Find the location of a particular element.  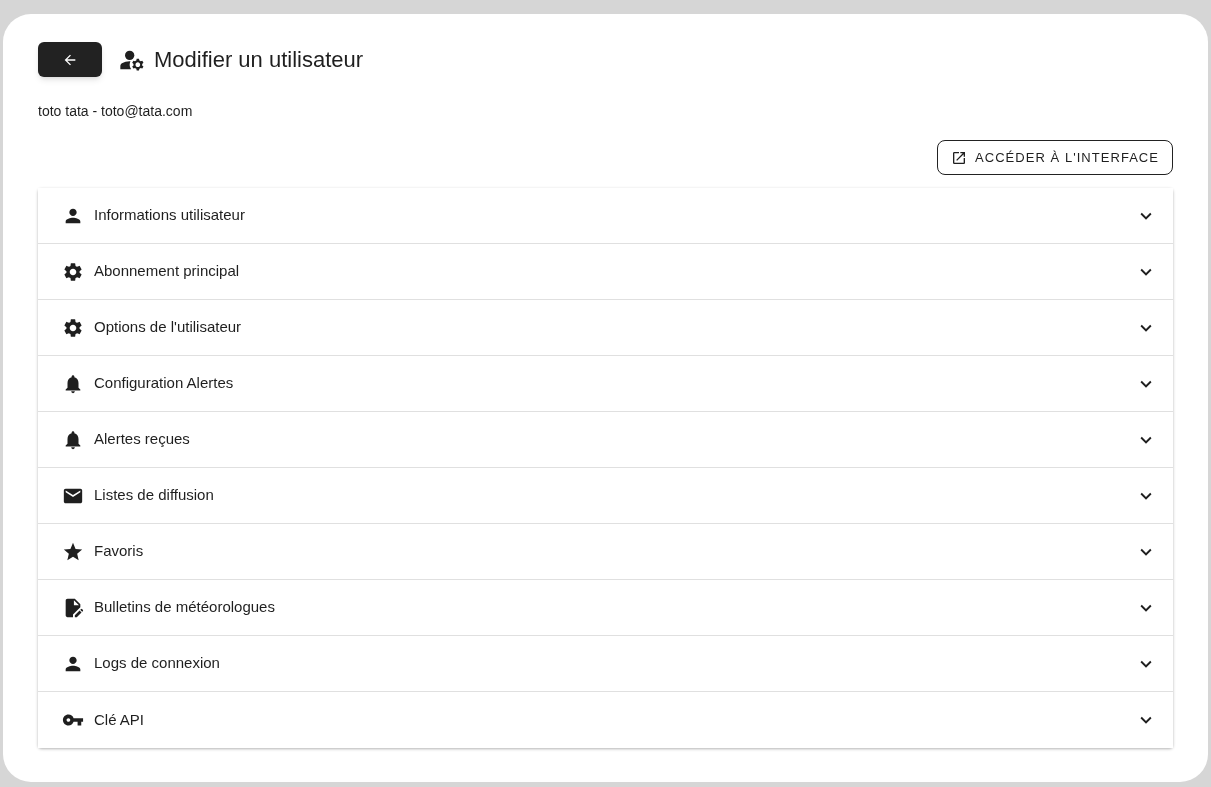

accordion-label: Informations utilisateur is located at coordinates (169, 215).